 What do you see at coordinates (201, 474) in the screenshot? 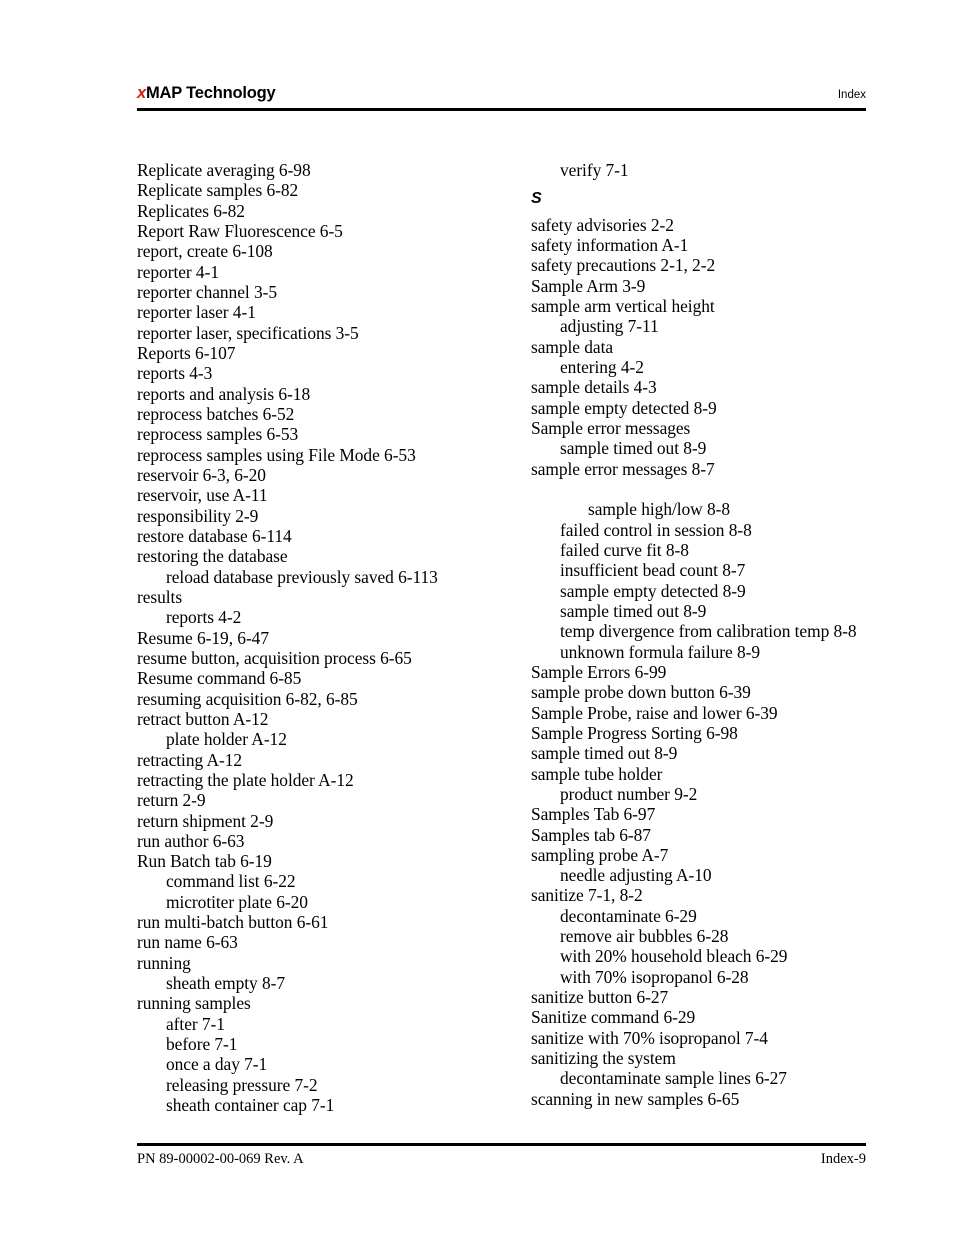
I see `index-entry: reservoir 6-3, 6-20` at bounding box center [201, 474].